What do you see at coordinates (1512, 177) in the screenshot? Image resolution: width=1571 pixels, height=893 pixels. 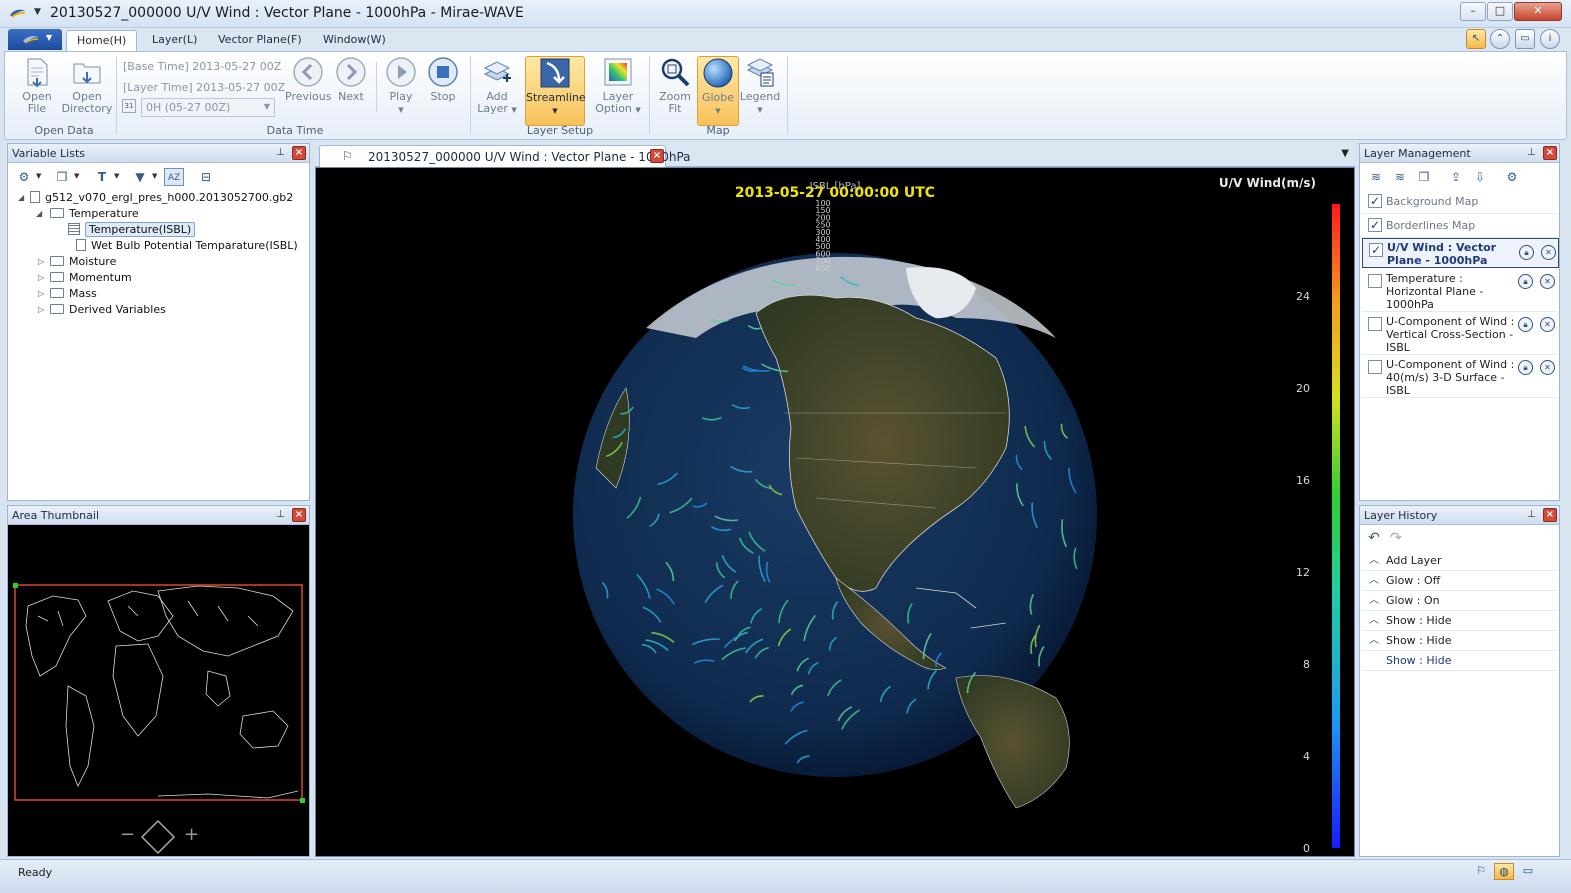 I see `layer-settings-icon: ⚙` at bounding box center [1512, 177].